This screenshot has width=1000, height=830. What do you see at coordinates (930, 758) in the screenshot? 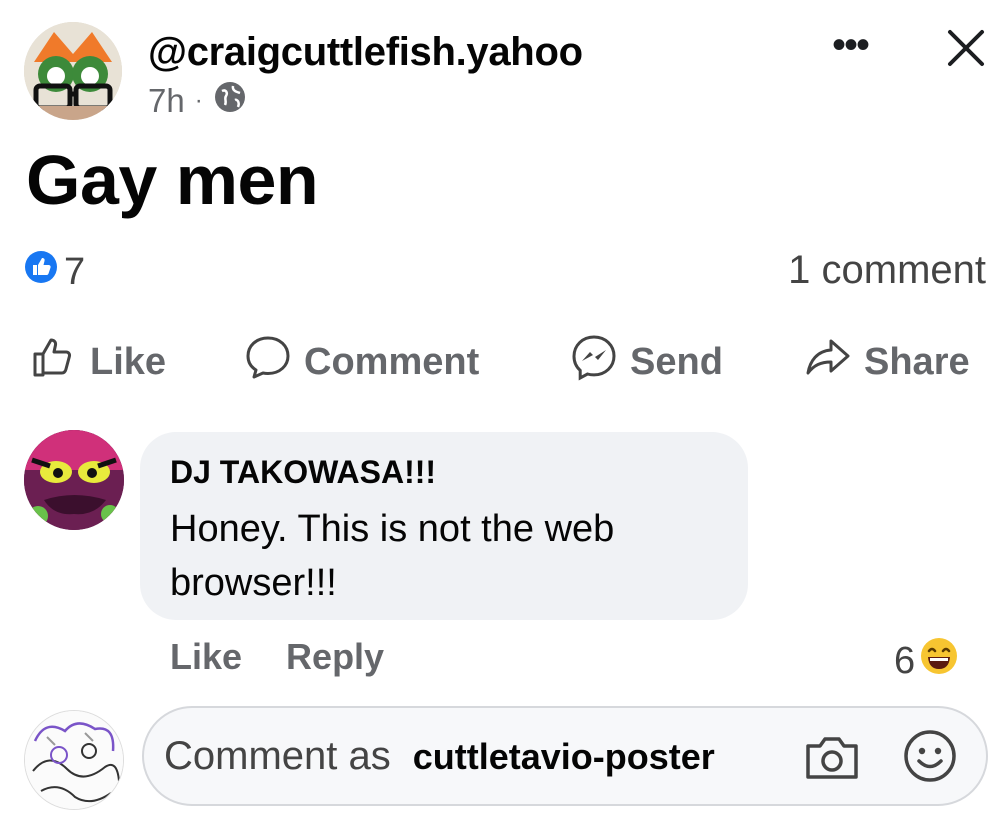
I see `emoji-smile-icon` at bounding box center [930, 758].